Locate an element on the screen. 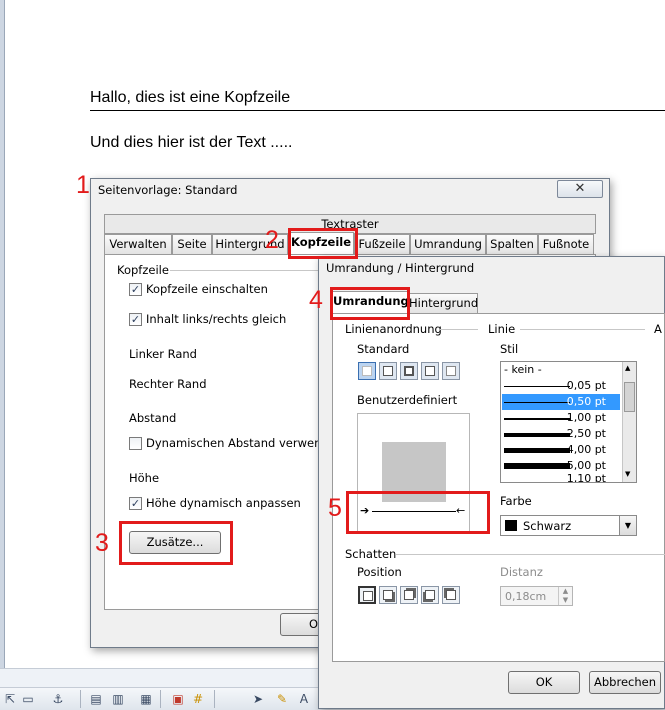 Image resolution: width=665 pixels, height=710 pixels. color-label: Farbe is located at coordinates (516, 501).